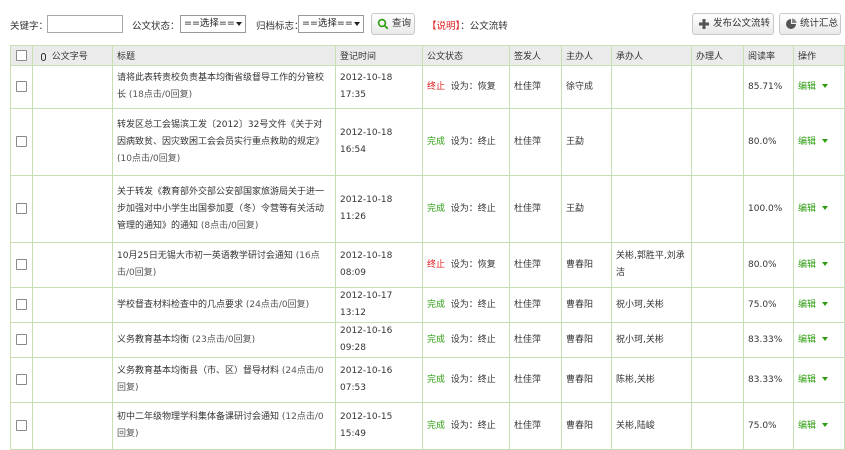  I want to click on status-select: ==选择==, so click(213, 24).